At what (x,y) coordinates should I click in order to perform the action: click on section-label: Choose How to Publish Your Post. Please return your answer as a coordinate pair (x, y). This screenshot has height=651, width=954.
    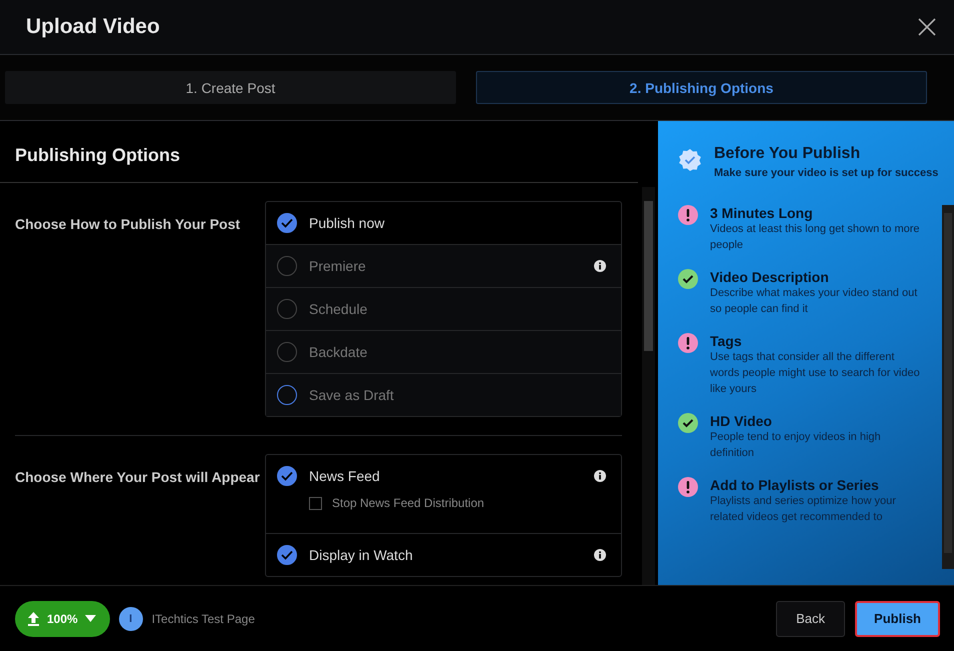
    Looking at the image, I should click on (128, 224).